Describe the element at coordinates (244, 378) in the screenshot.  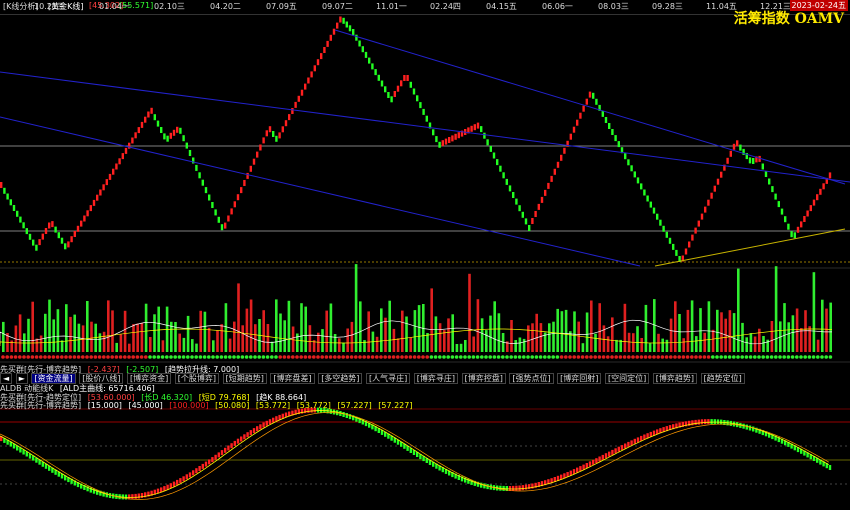
I see `tab: [短期趋势]` at that location.